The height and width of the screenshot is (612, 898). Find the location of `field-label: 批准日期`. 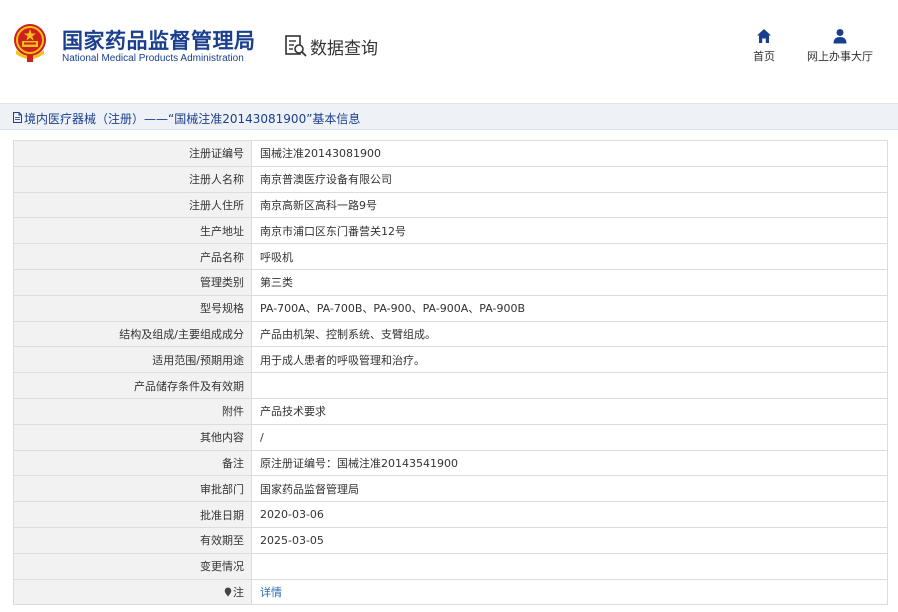

field-label: 批准日期 is located at coordinates (132, 514).